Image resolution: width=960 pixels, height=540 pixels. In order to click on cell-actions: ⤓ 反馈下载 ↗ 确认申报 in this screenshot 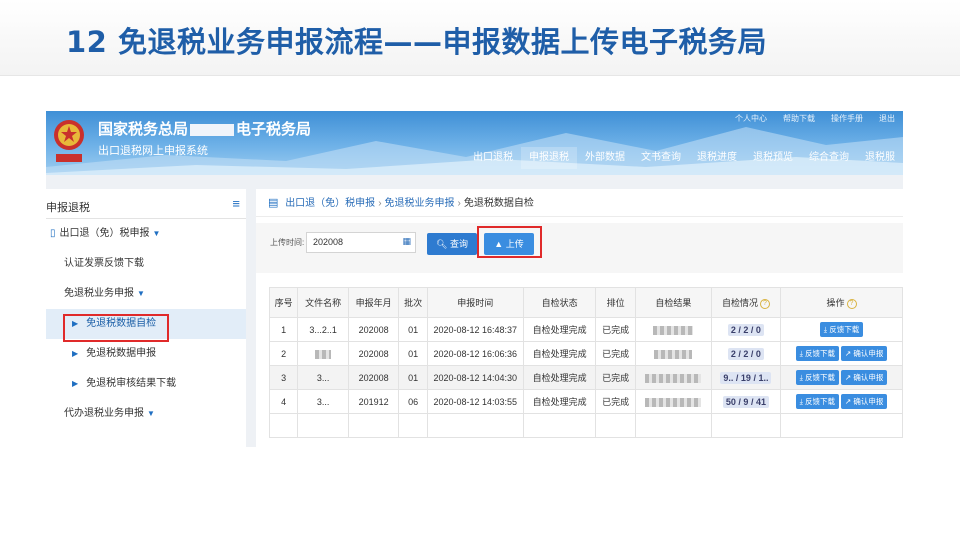, I will do `click(841, 353)`.